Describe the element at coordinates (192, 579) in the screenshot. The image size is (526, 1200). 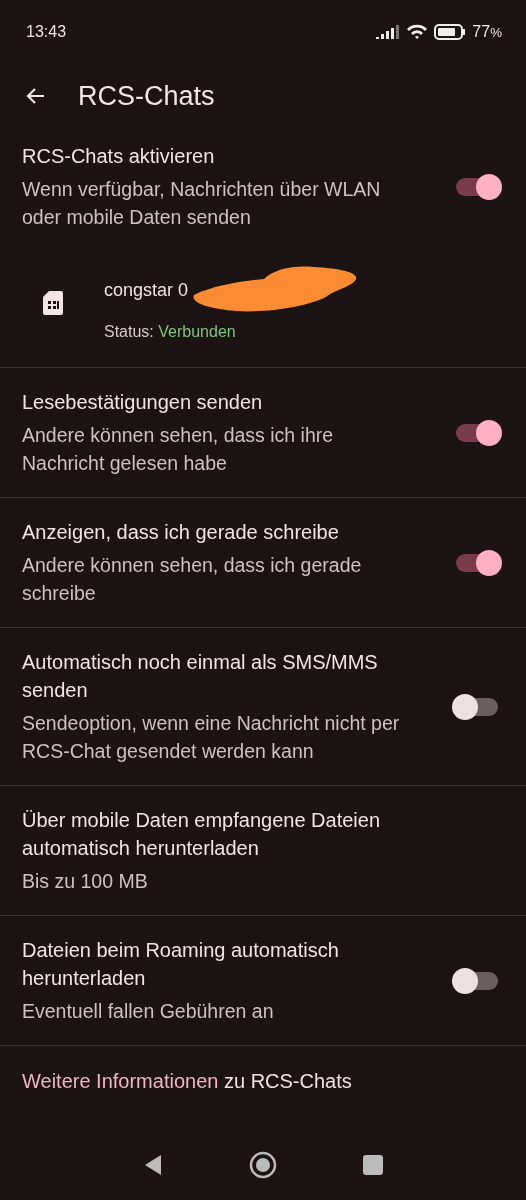
I see `setting-description: Andere können sehen, dass ich gerade schreibe` at that location.